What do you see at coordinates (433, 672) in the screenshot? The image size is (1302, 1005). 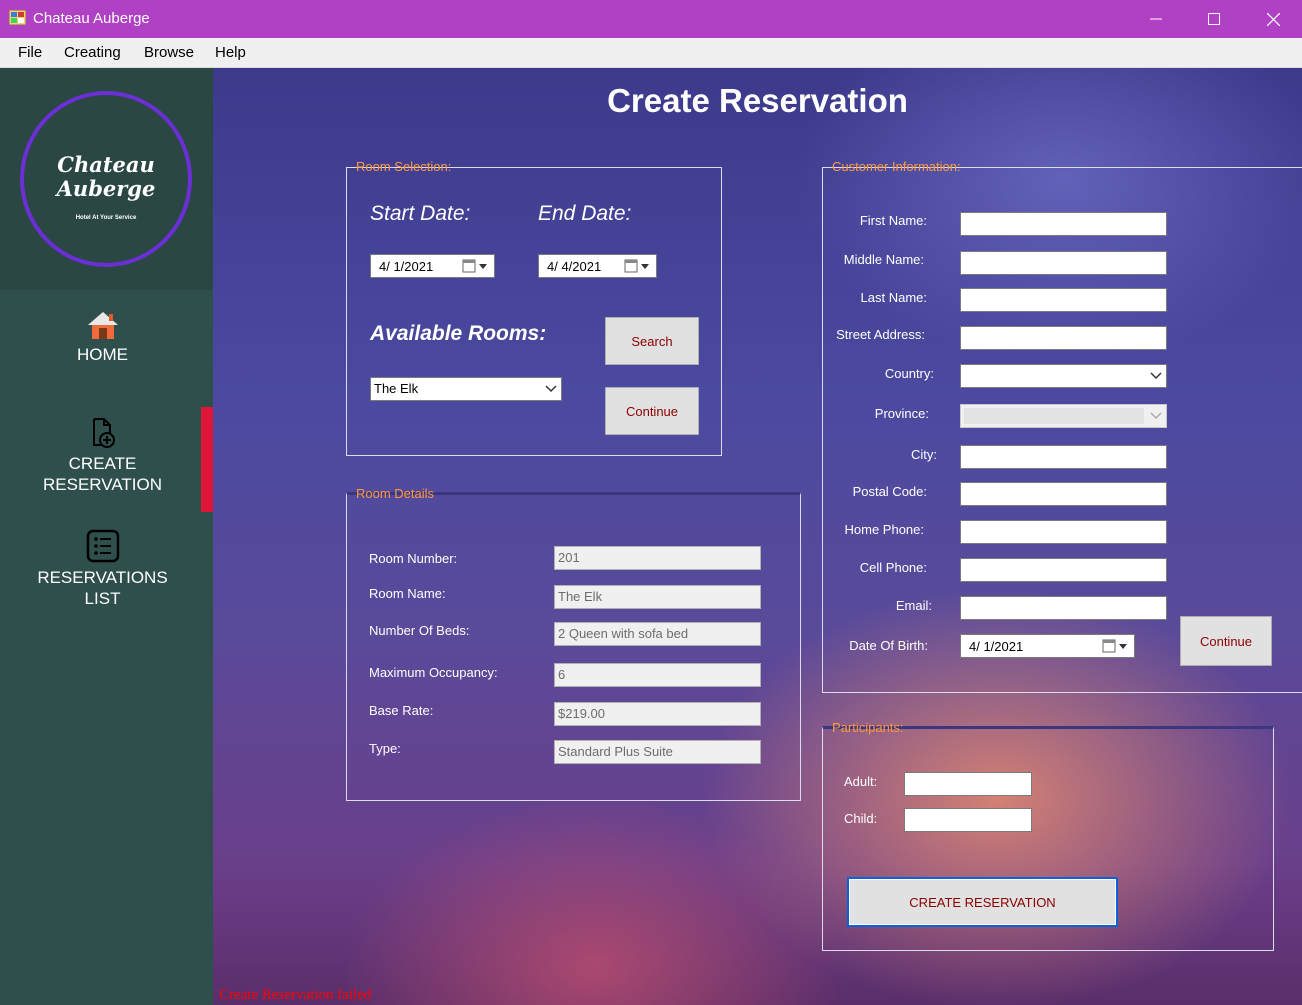 I see `maximum-occupancy-label: Maximum Occupancy:` at bounding box center [433, 672].